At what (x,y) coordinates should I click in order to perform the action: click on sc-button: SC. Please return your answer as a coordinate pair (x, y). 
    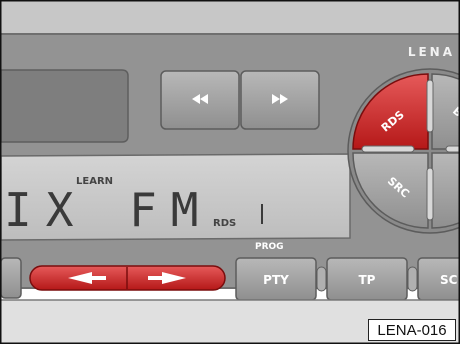
    Looking at the image, I should click on (438, 279).